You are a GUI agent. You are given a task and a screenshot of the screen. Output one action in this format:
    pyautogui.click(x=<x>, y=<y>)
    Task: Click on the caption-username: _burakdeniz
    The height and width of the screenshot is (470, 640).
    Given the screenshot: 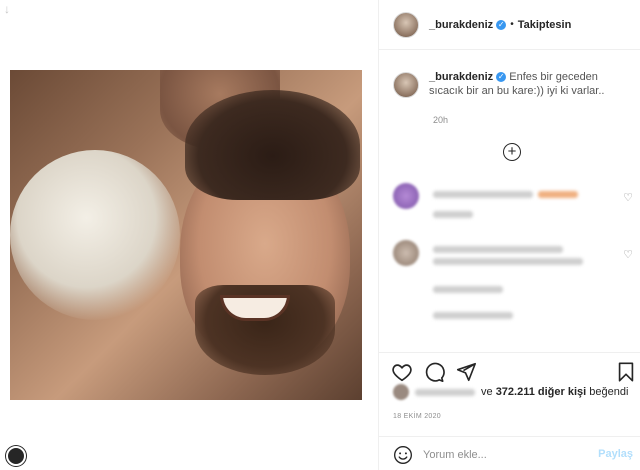 What is the action you would take?
    pyautogui.click(x=461, y=77)
    